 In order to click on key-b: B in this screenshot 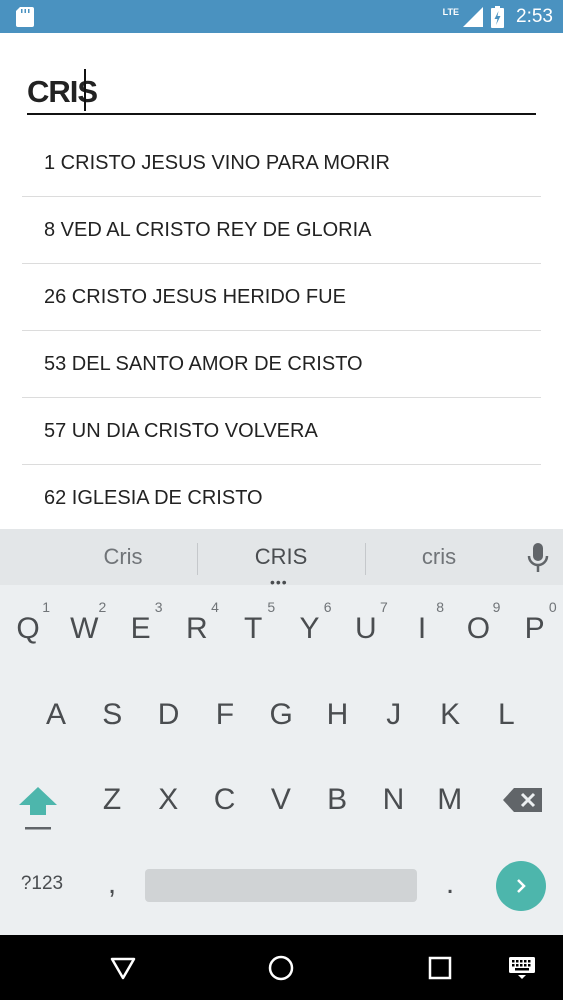, I will do `click(337, 800)`.